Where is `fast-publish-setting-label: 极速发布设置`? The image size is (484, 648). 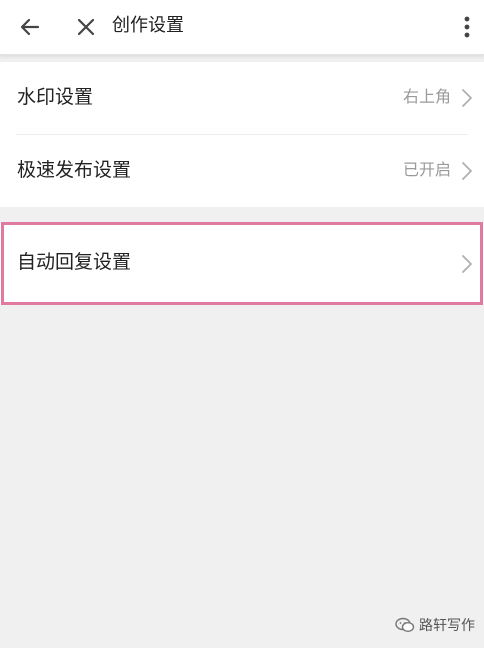 fast-publish-setting-label: 极速发布设置 is located at coordinates (74, 170).